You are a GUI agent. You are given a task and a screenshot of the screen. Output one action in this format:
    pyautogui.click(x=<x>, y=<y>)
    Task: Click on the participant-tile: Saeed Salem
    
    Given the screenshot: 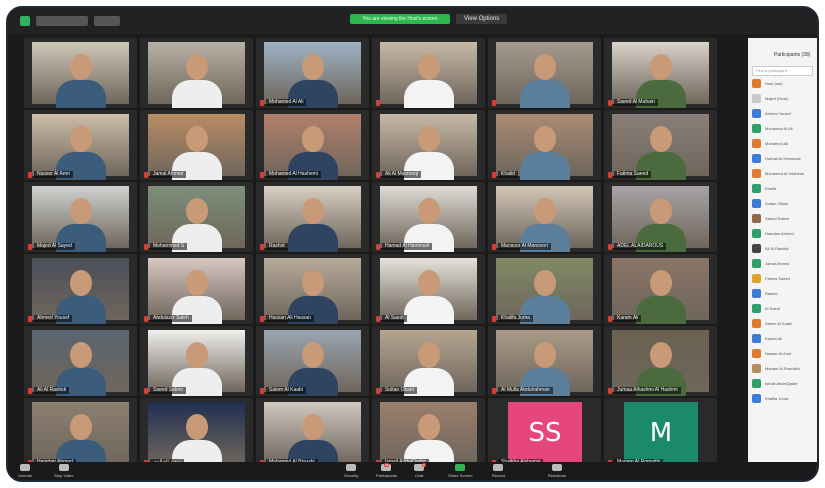 What is the action you would take?
    pyautogui.click(x=196, y=361)
    